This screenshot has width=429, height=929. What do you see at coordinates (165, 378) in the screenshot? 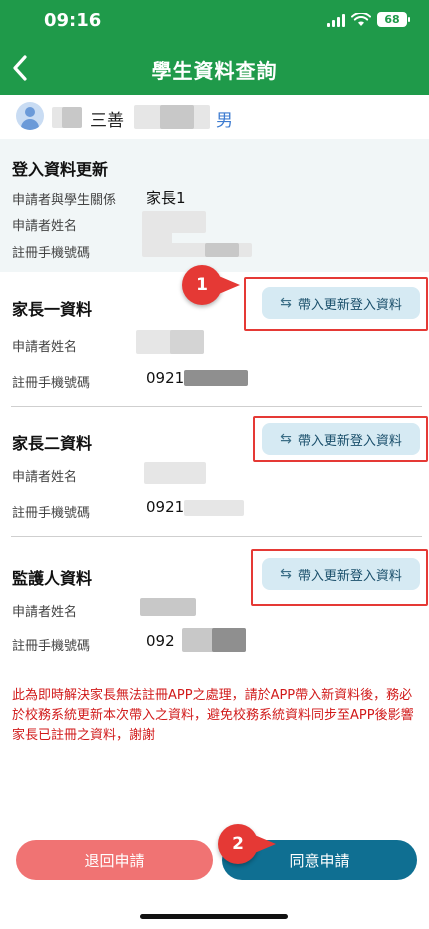
I see `parent1-phone-prefix: 0921` at bounding box center [165, 378].